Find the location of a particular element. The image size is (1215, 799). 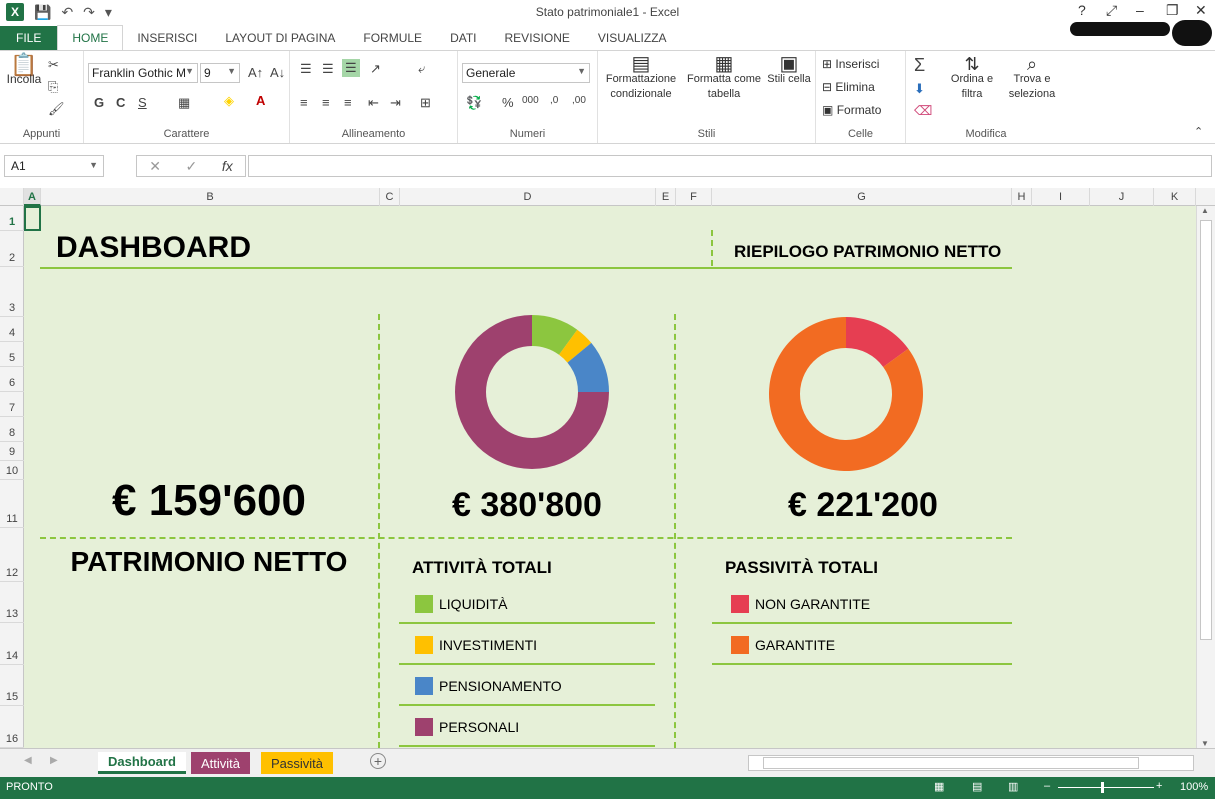

column-header: H is located at coordinates (1022, 197).